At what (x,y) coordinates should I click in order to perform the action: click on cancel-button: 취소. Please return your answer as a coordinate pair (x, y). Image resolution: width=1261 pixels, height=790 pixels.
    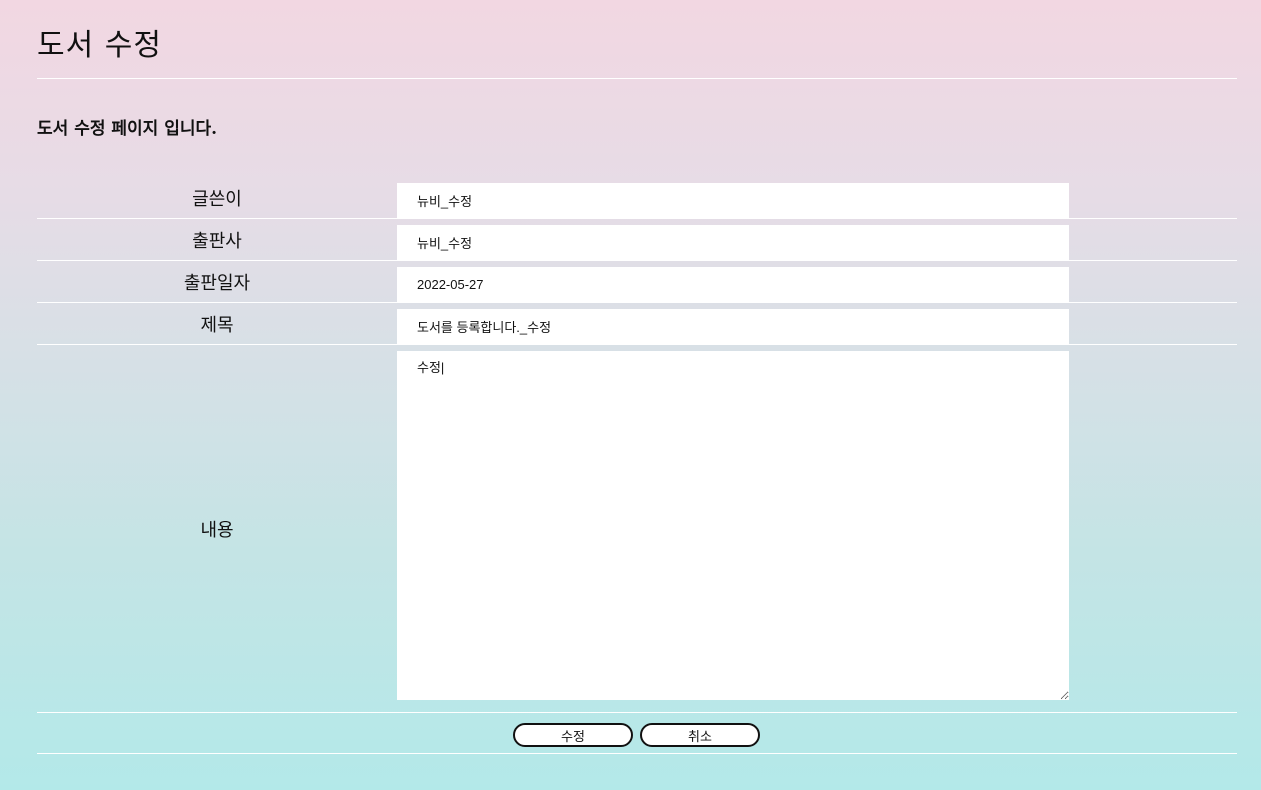
    Looking at the image, I should click on (700, 735).